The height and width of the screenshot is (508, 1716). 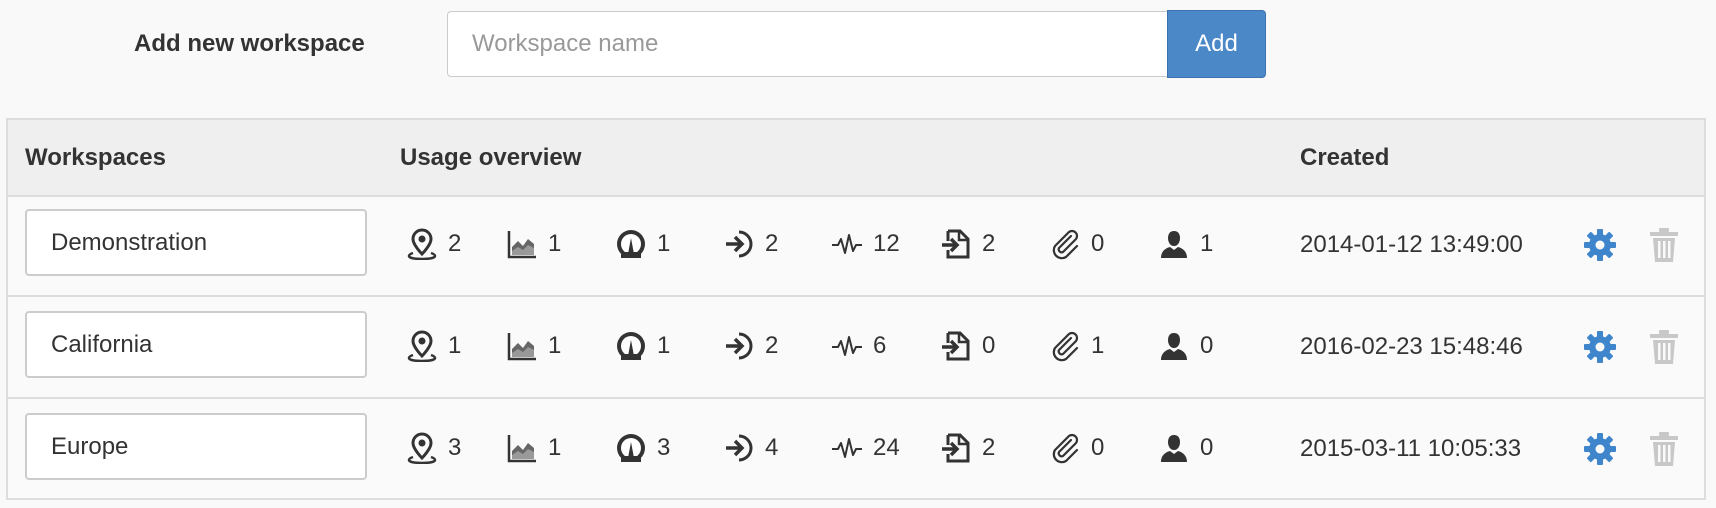 I want to click on usage-stat: 4, so click(x=750, y=448).